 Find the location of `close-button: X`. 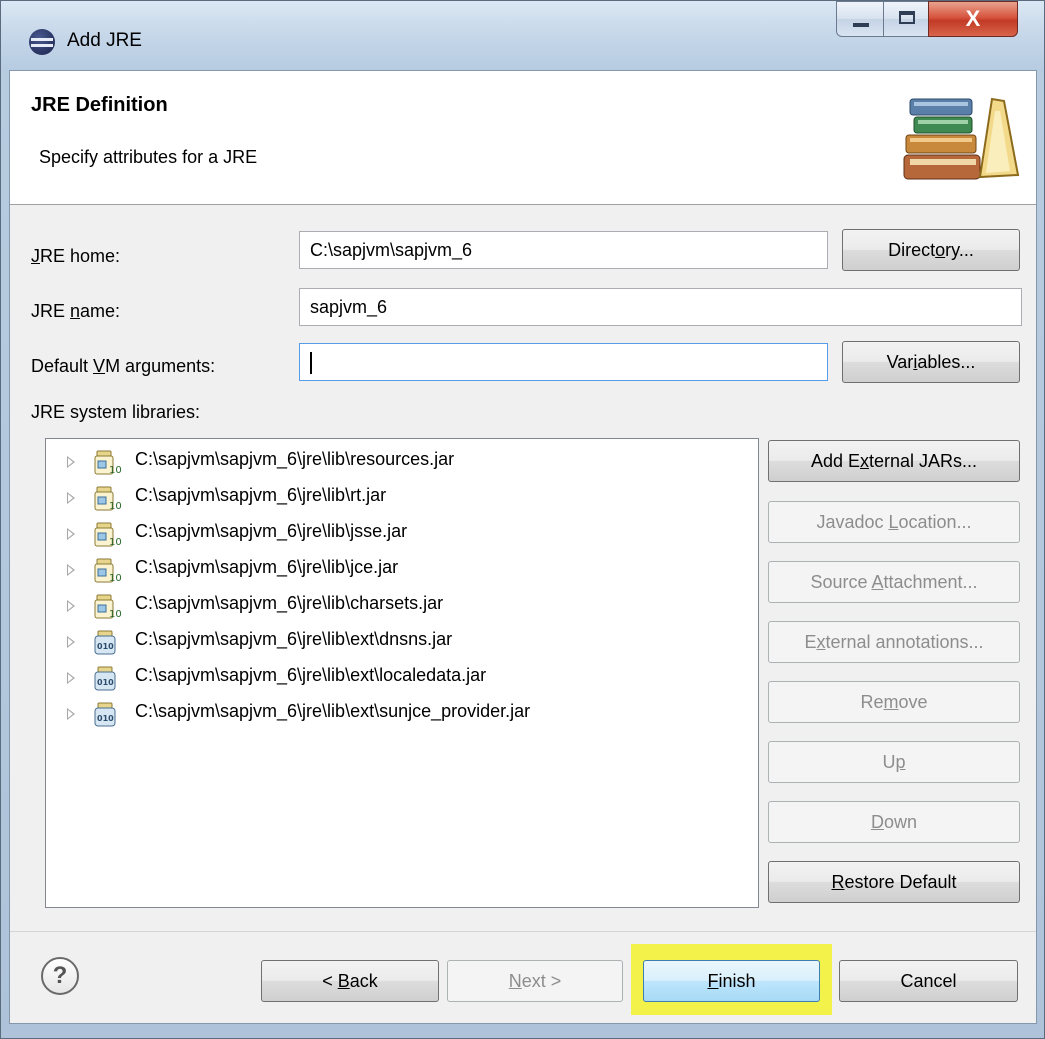

close-button: X is located at coordinates (973, 19).